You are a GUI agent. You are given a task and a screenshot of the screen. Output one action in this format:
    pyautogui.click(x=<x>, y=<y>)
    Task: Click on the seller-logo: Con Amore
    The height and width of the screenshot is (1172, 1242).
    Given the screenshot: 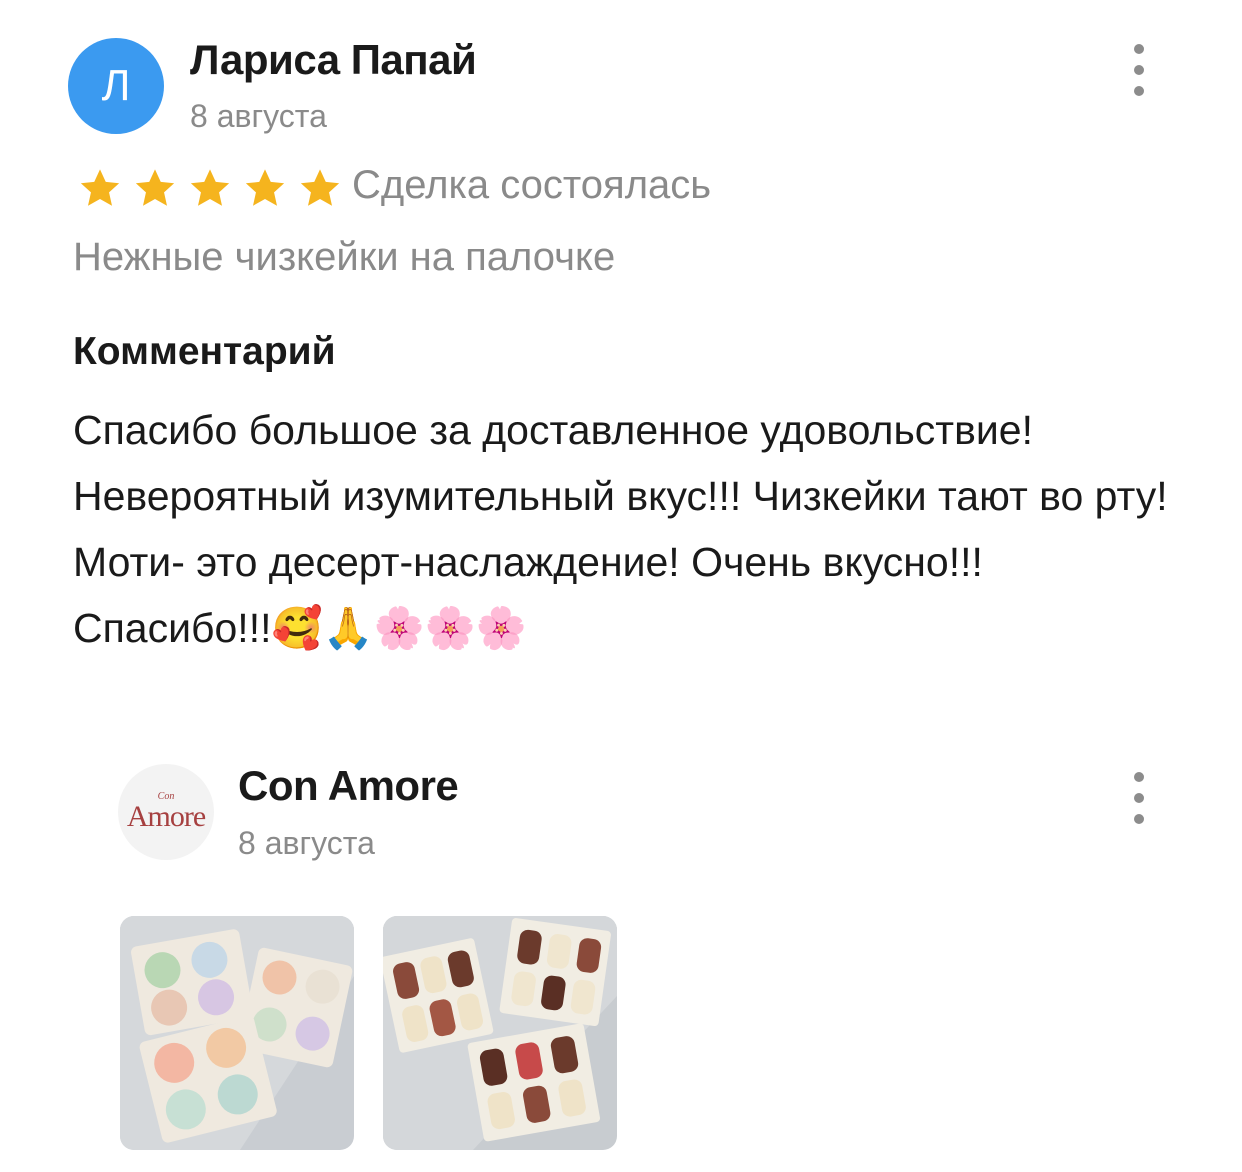 What is the action you would take?
    pyautogui.click(x=166, y=812)
    